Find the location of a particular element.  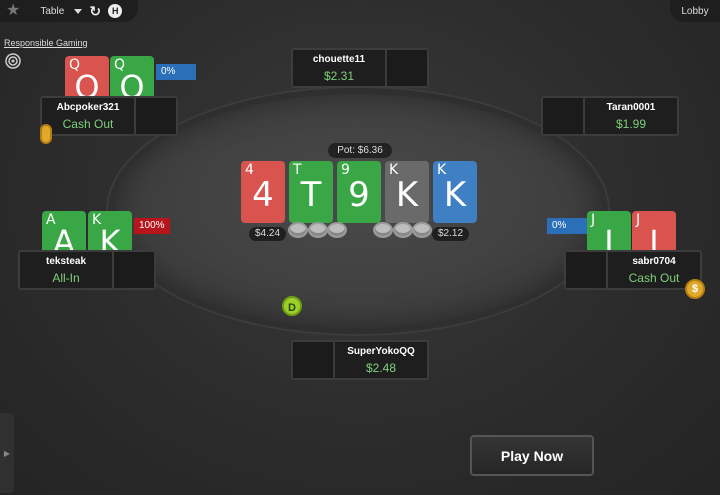

table-menu-button: Table is located at coordinates (61, 11).